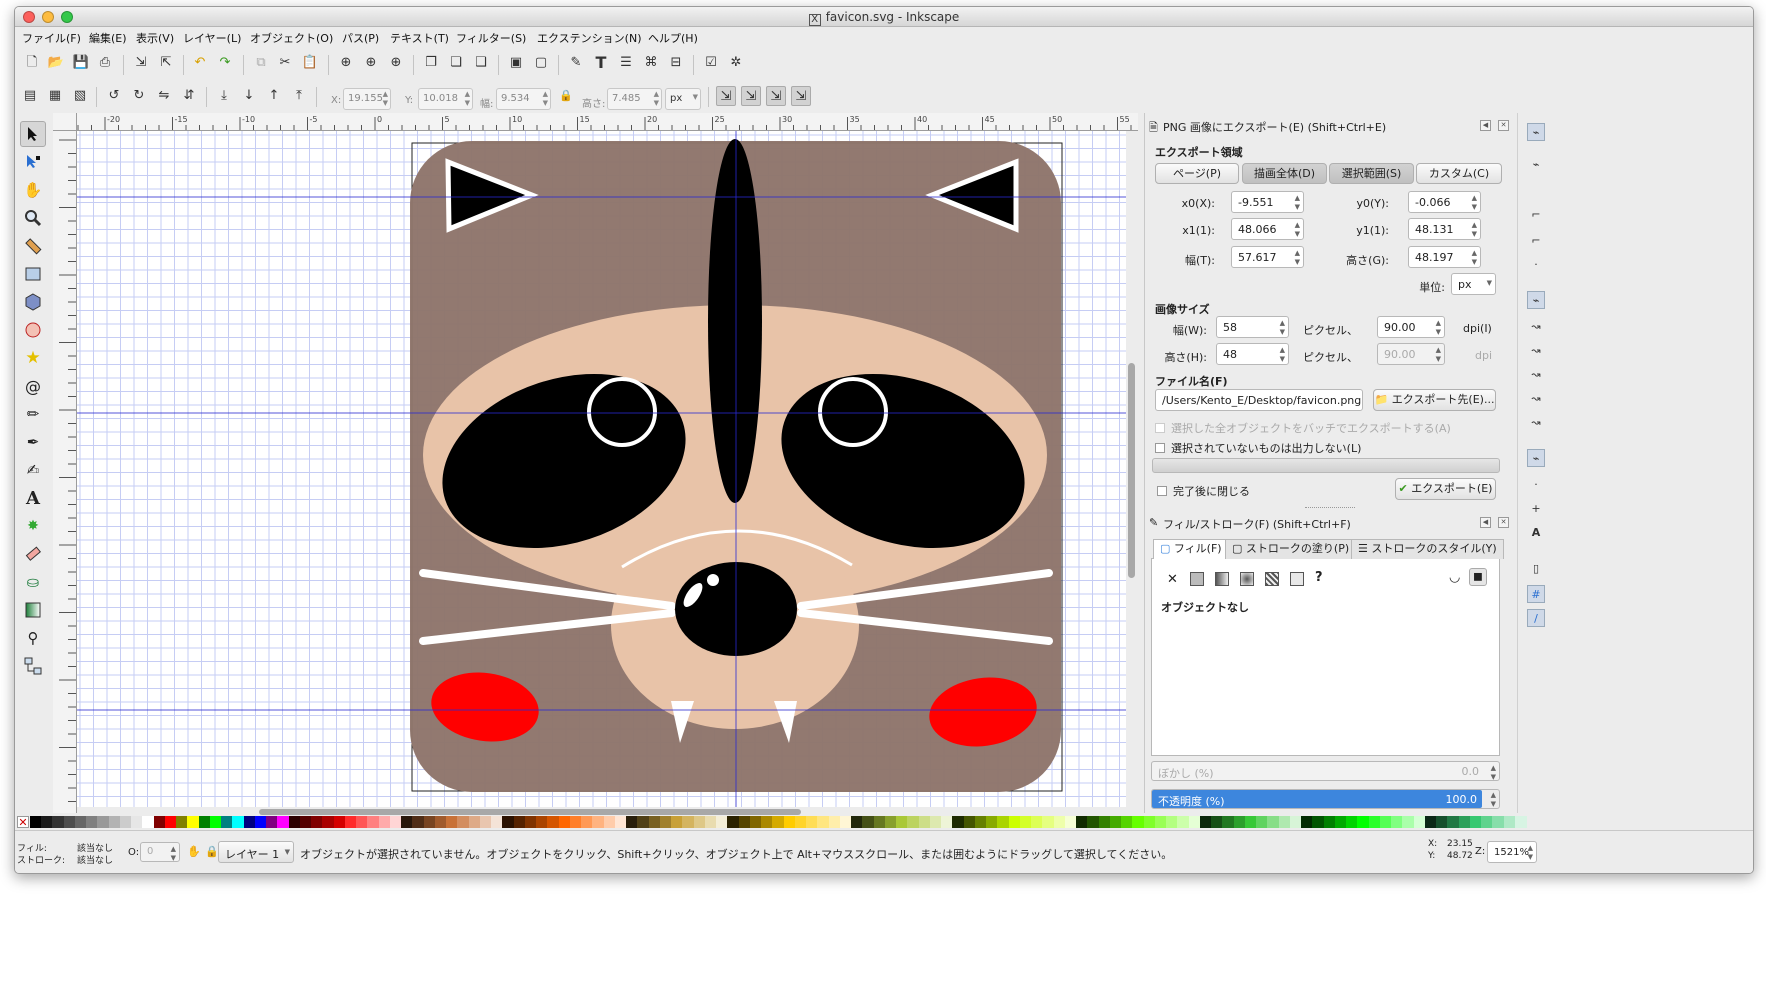  Describe the element at coordinates (285, 63) in the screenshot. I see `cut-icon: ✂` at that location.